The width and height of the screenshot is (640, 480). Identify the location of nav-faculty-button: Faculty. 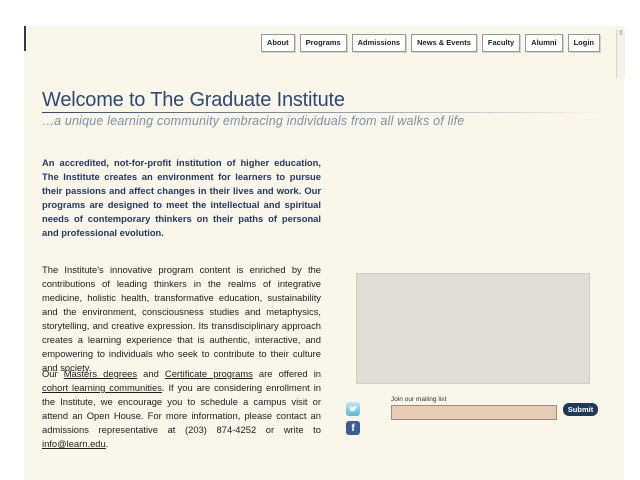
(501, 43).